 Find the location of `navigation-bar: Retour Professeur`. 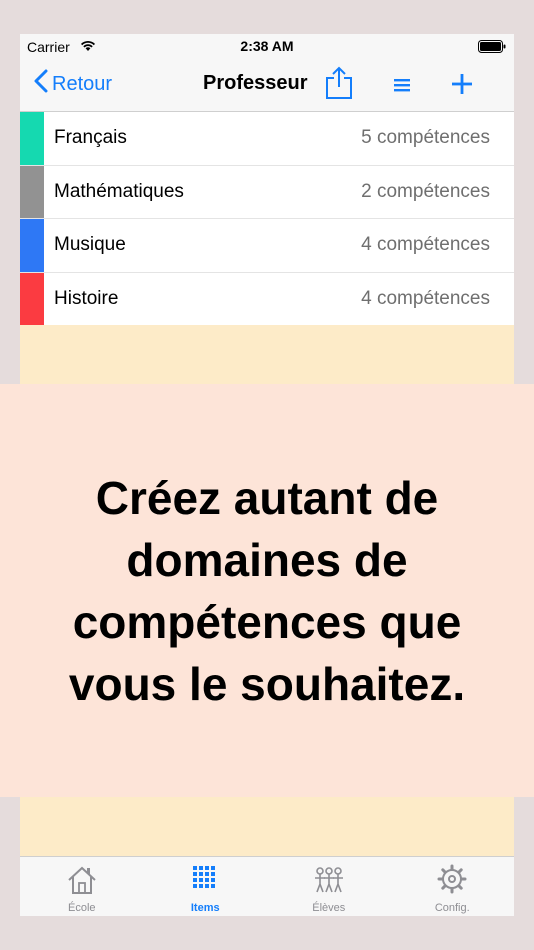

navigation-bar: Retour Professeur is located at coordinates (267, 85).